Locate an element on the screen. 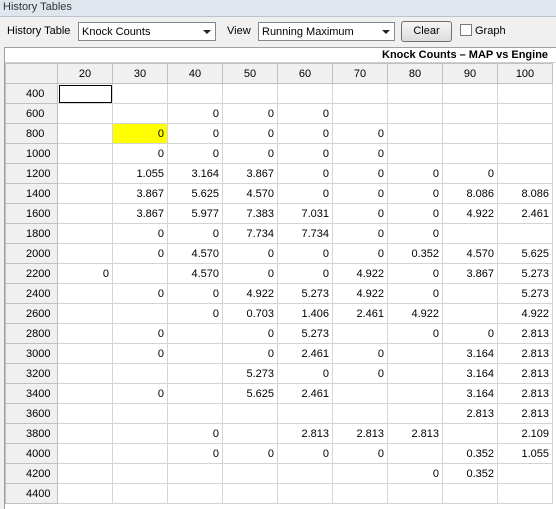 The height and width of the screenshot is (509, 556). column-header: 70 is located at coordinates (360, 73).